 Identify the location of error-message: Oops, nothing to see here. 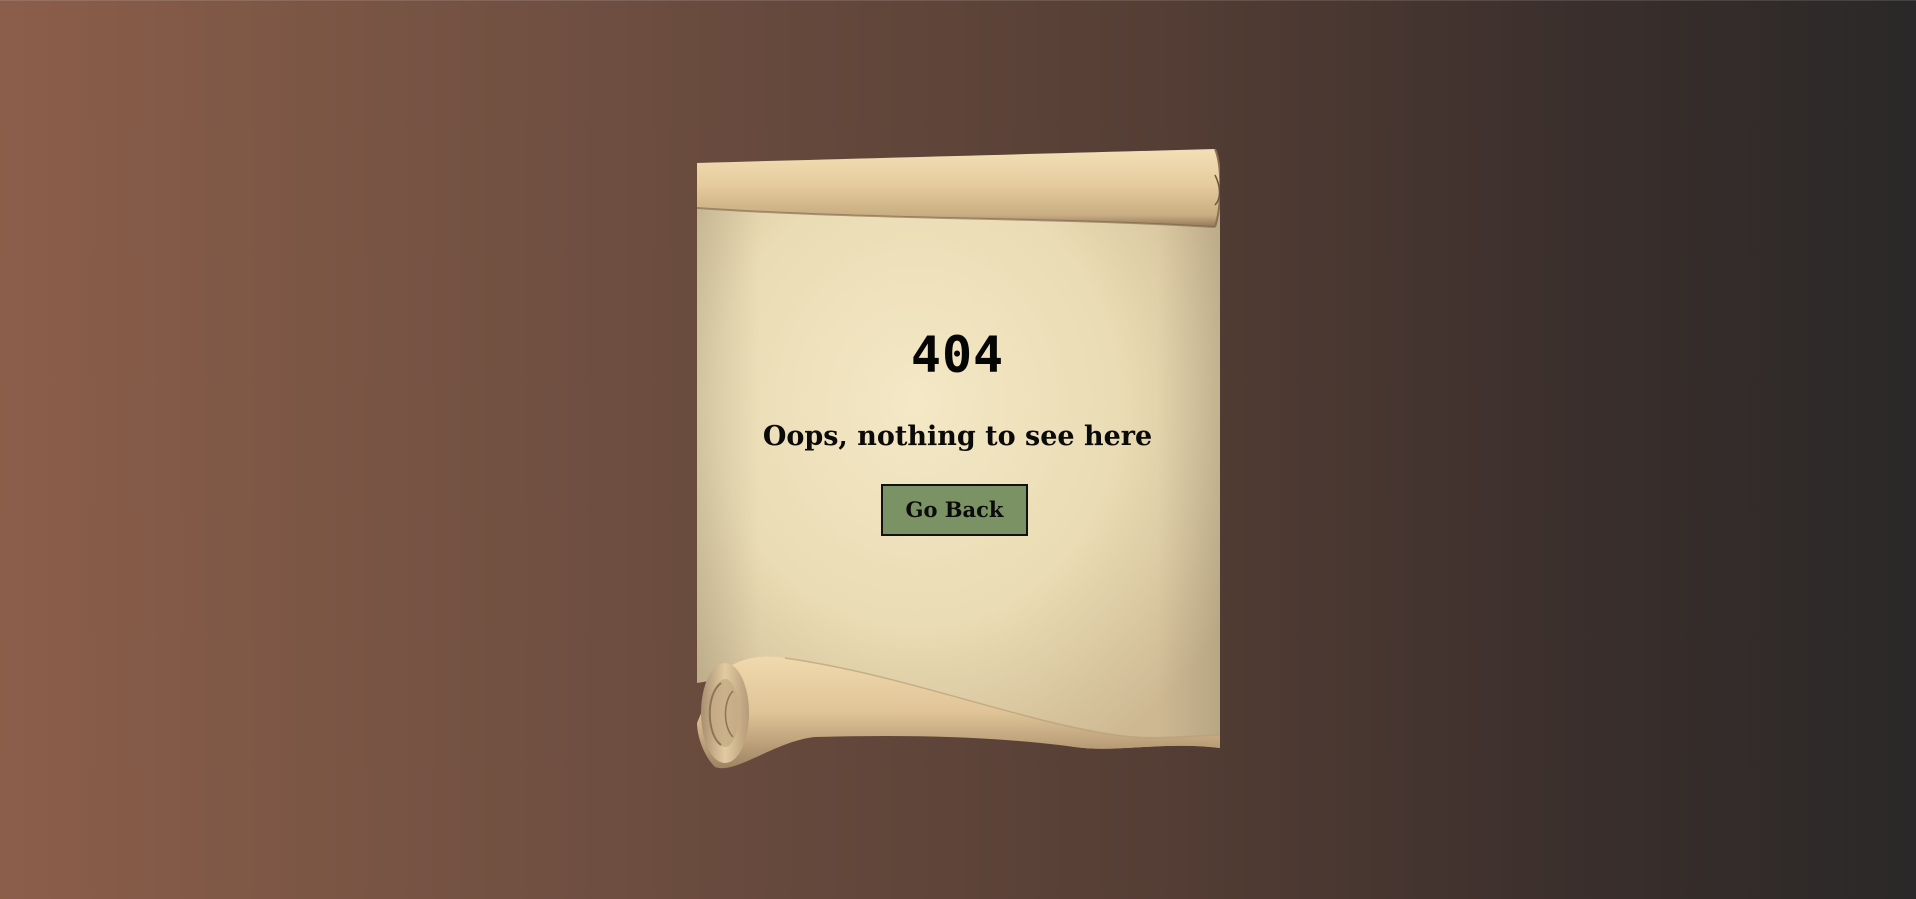
(957, 436).